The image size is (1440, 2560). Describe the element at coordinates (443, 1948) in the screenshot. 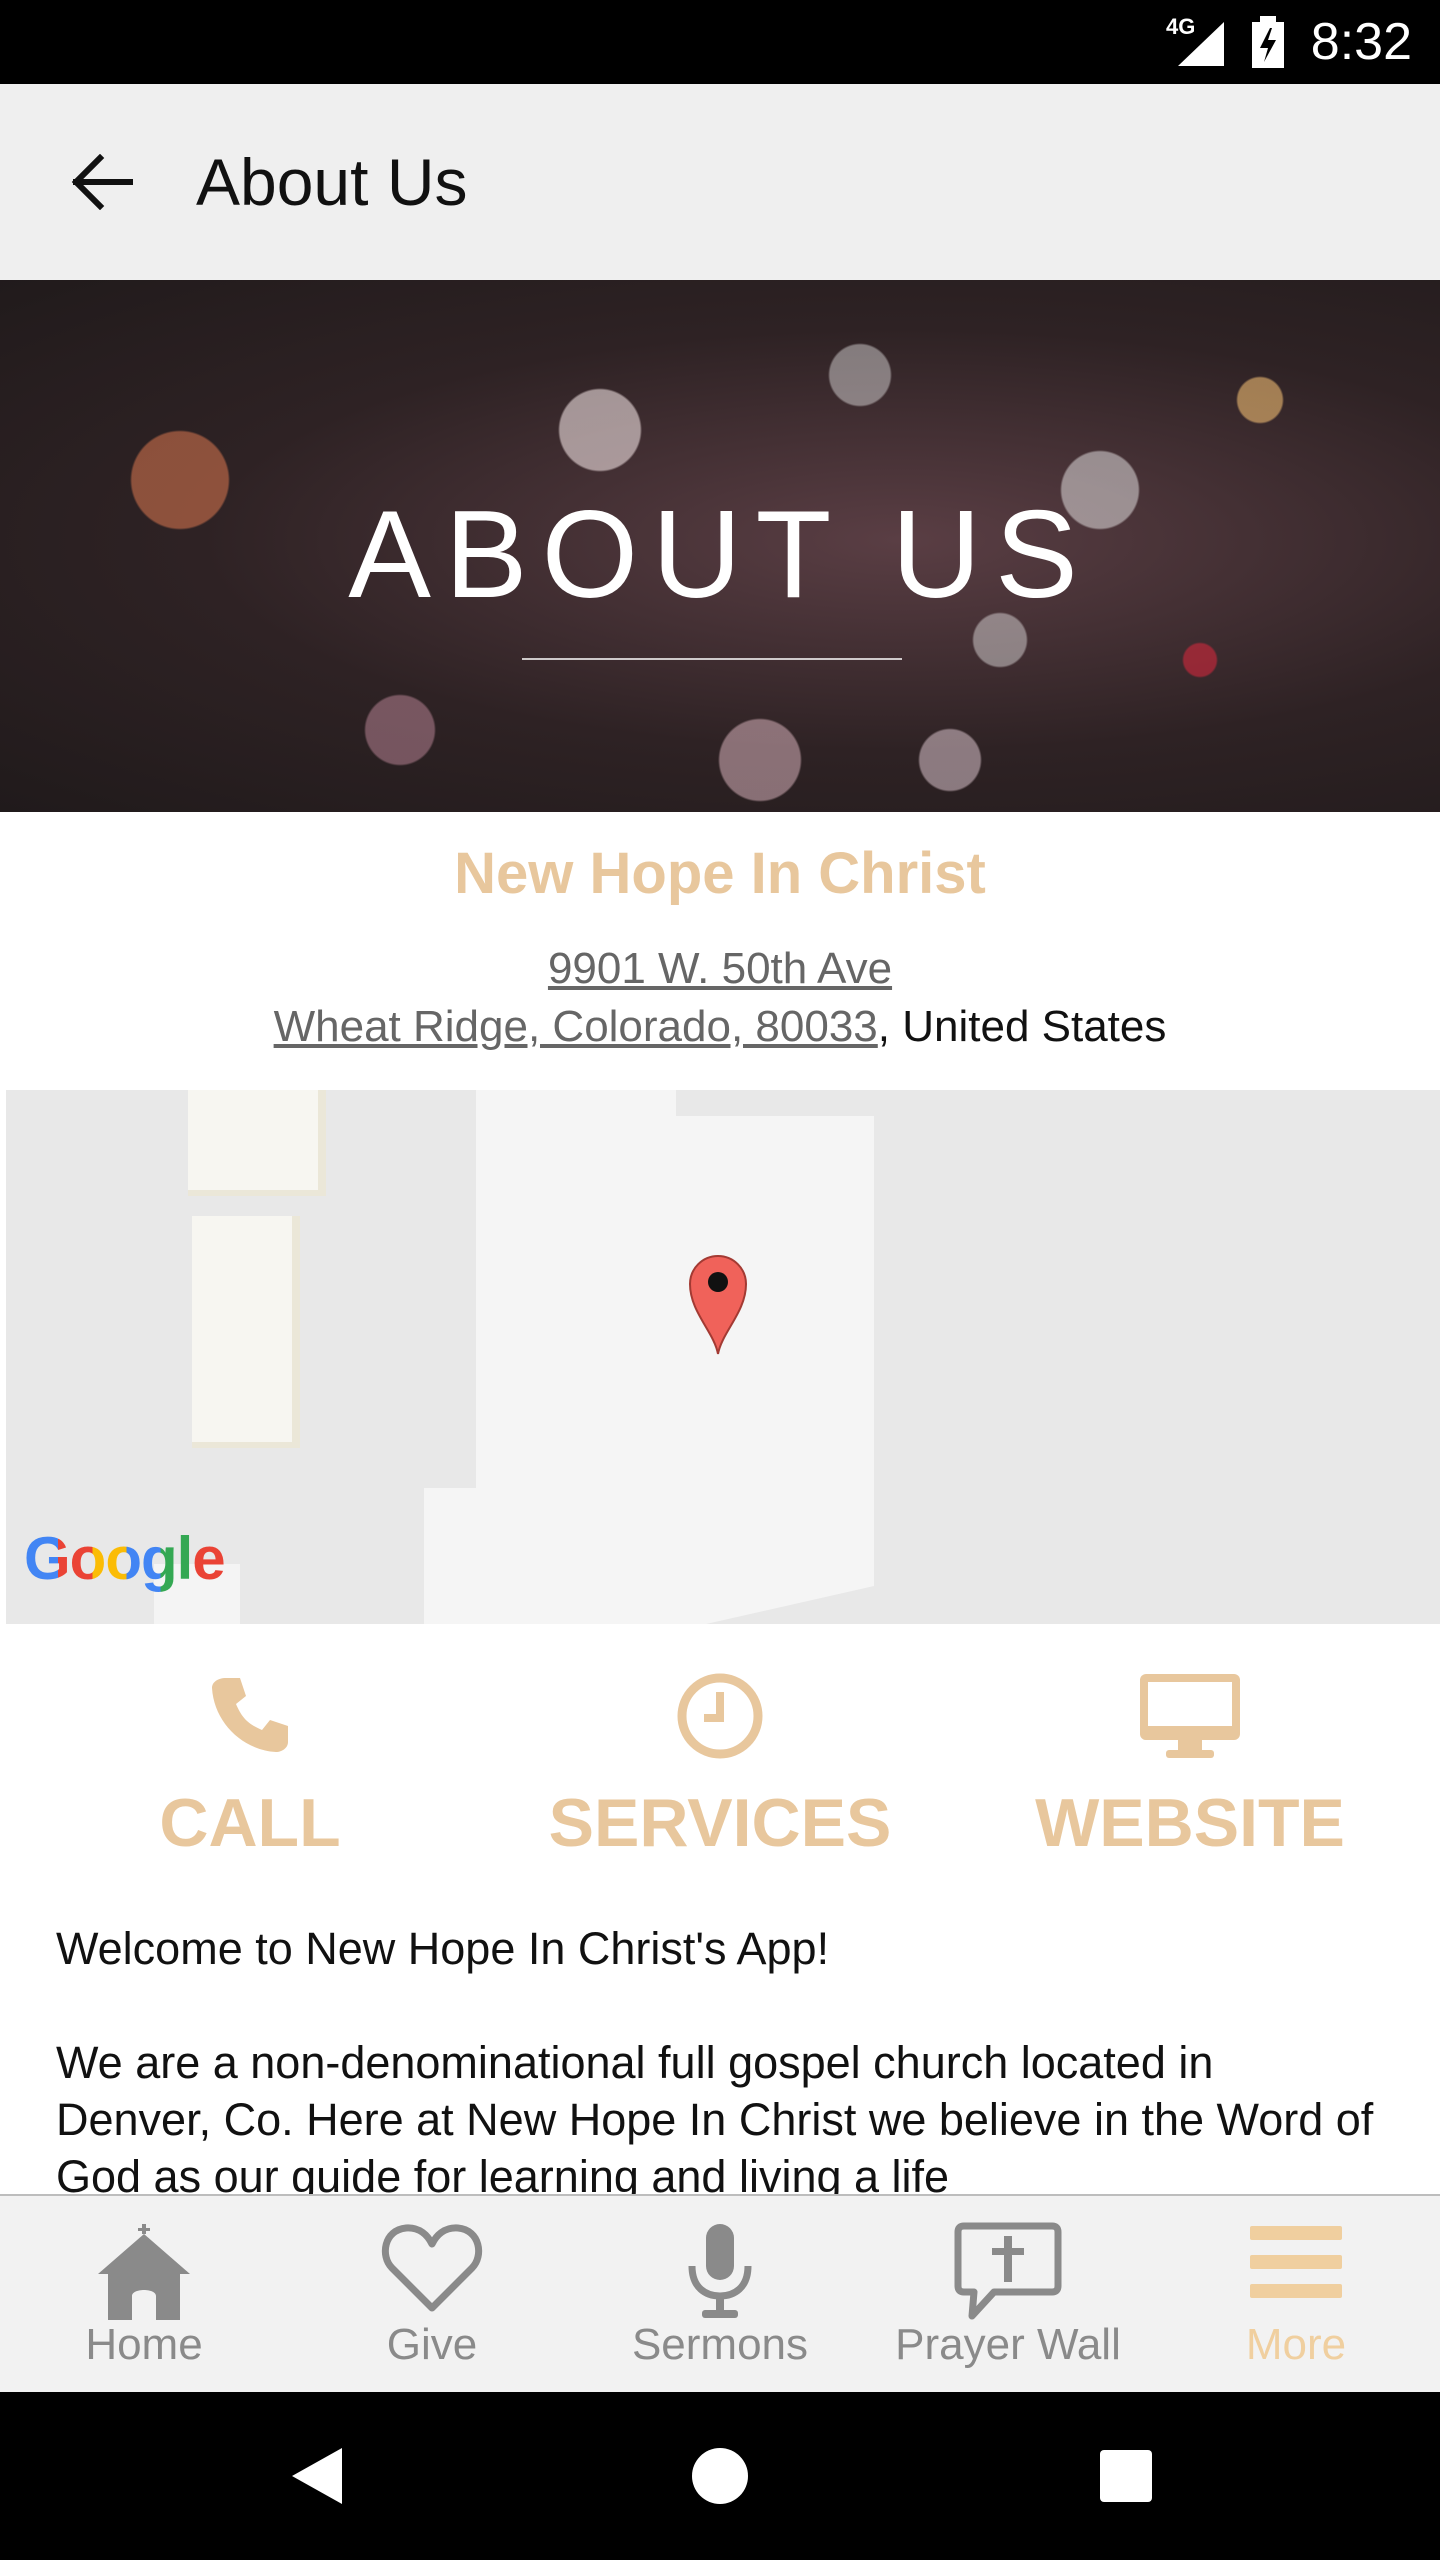

I see `welcome-text: Welcome to New Hope In Christ's App!` at that location.